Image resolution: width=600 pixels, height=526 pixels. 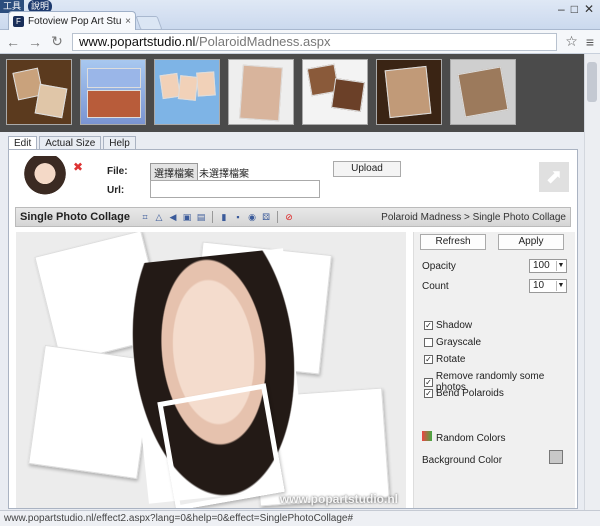 I want to click on menu-icon: ≡, so click(x=590, y=42).